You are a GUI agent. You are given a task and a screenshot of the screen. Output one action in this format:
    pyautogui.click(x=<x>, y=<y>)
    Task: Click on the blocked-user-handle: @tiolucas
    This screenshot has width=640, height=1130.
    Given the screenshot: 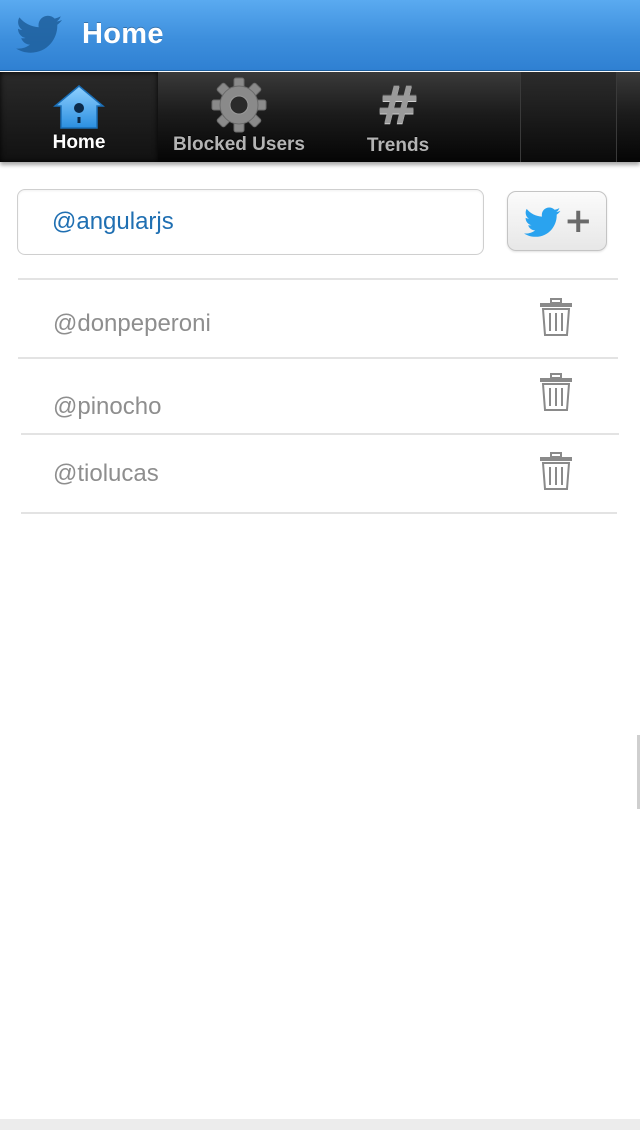 What is the action you would take?
    pyautogui.click(x=106, y=473)
    